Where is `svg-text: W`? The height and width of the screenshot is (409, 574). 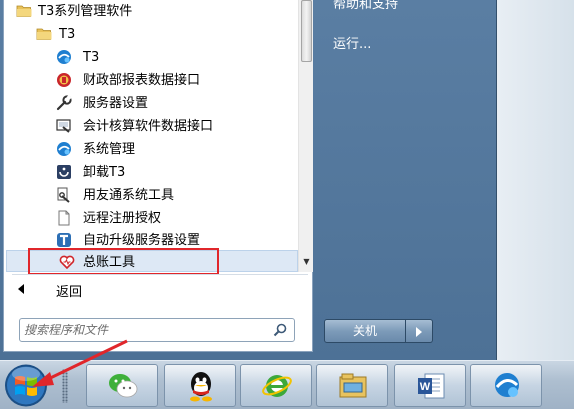
svg-text: W is located at coordinates (425, 387).